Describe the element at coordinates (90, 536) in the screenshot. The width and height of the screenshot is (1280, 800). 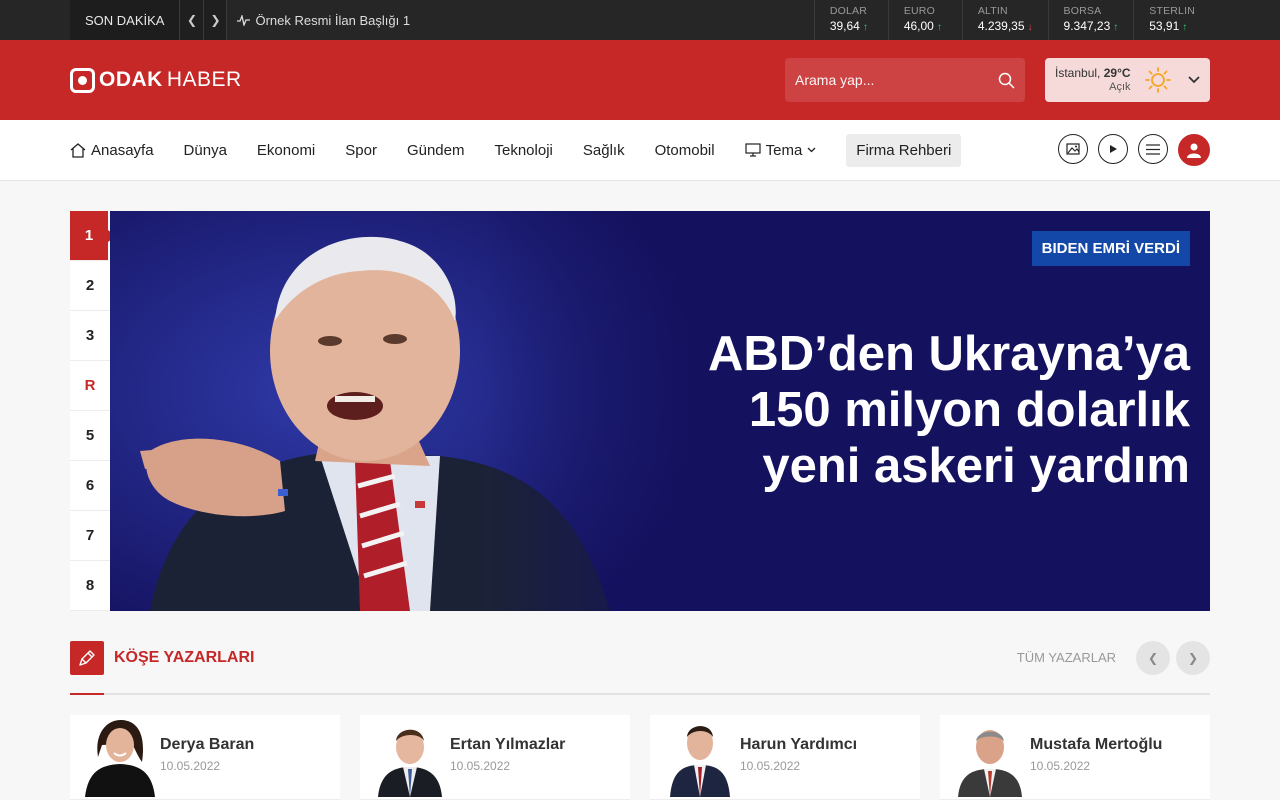
I see `slider-page-7: 7` at that location.